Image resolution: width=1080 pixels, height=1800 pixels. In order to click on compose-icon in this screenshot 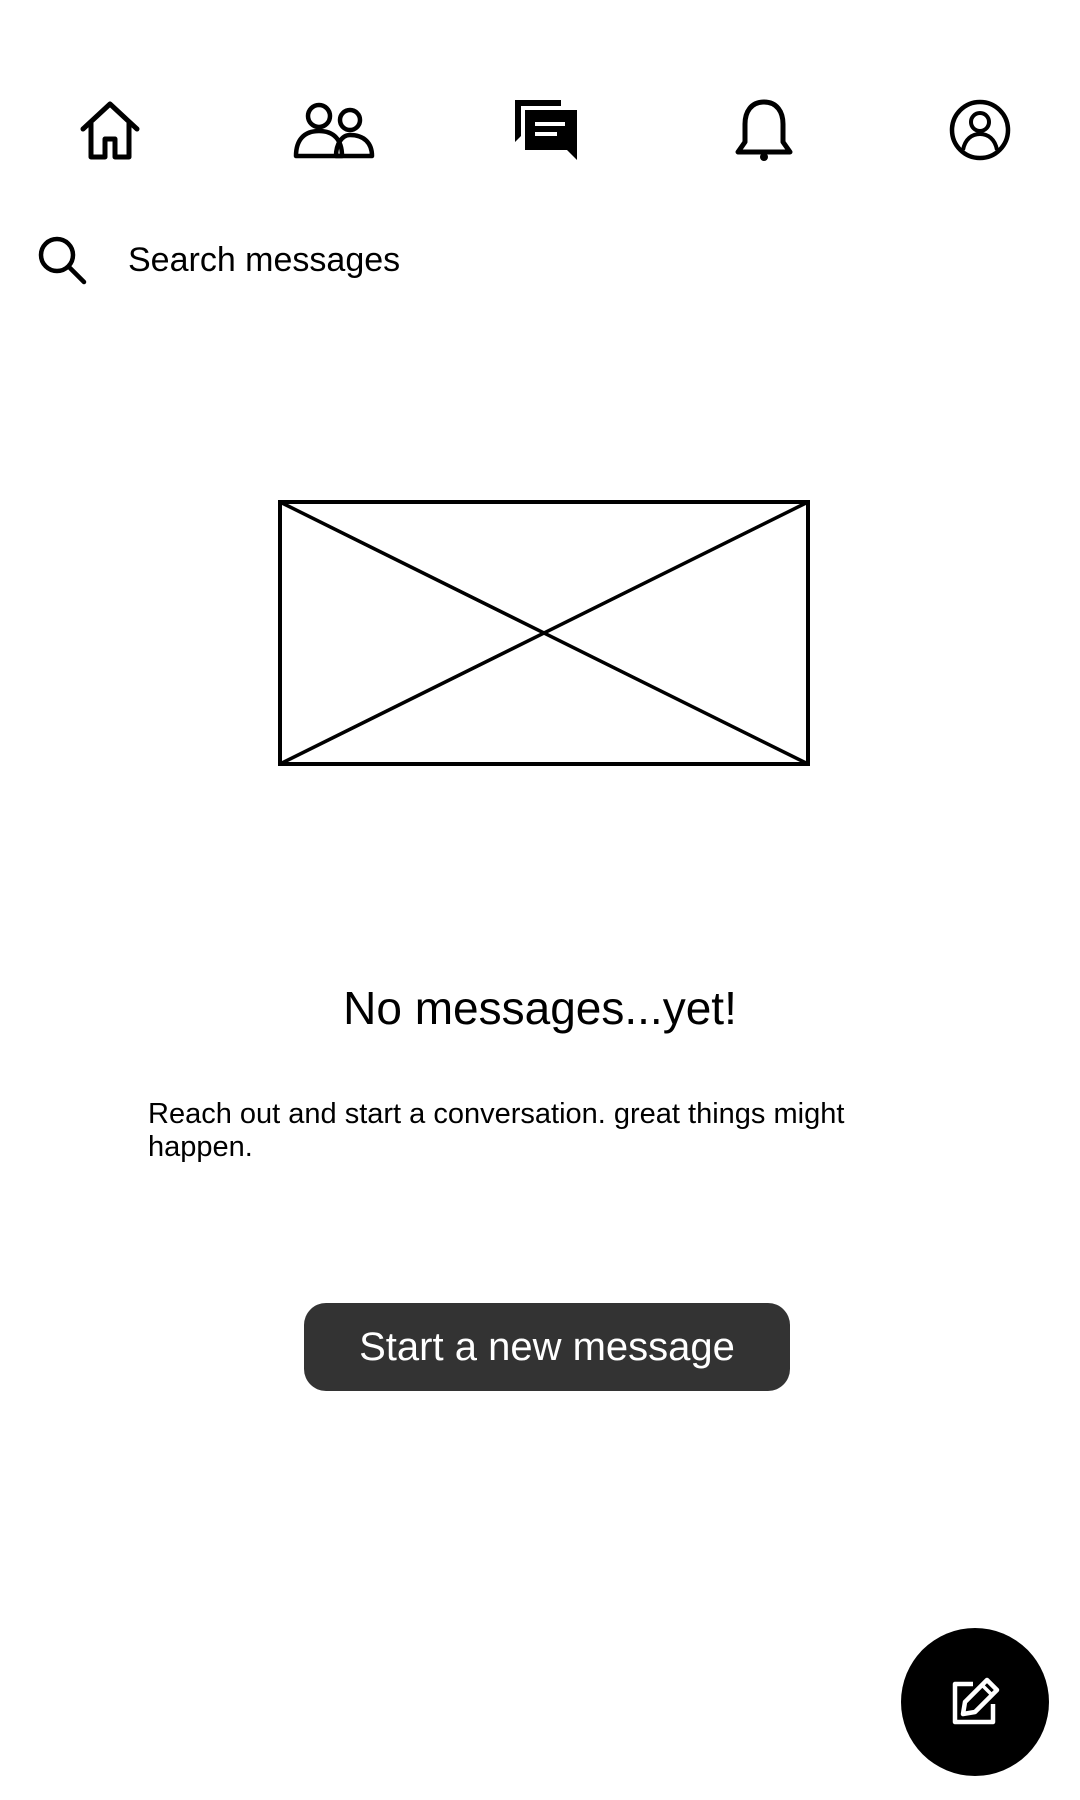, I will do `click(976, 1701)`.